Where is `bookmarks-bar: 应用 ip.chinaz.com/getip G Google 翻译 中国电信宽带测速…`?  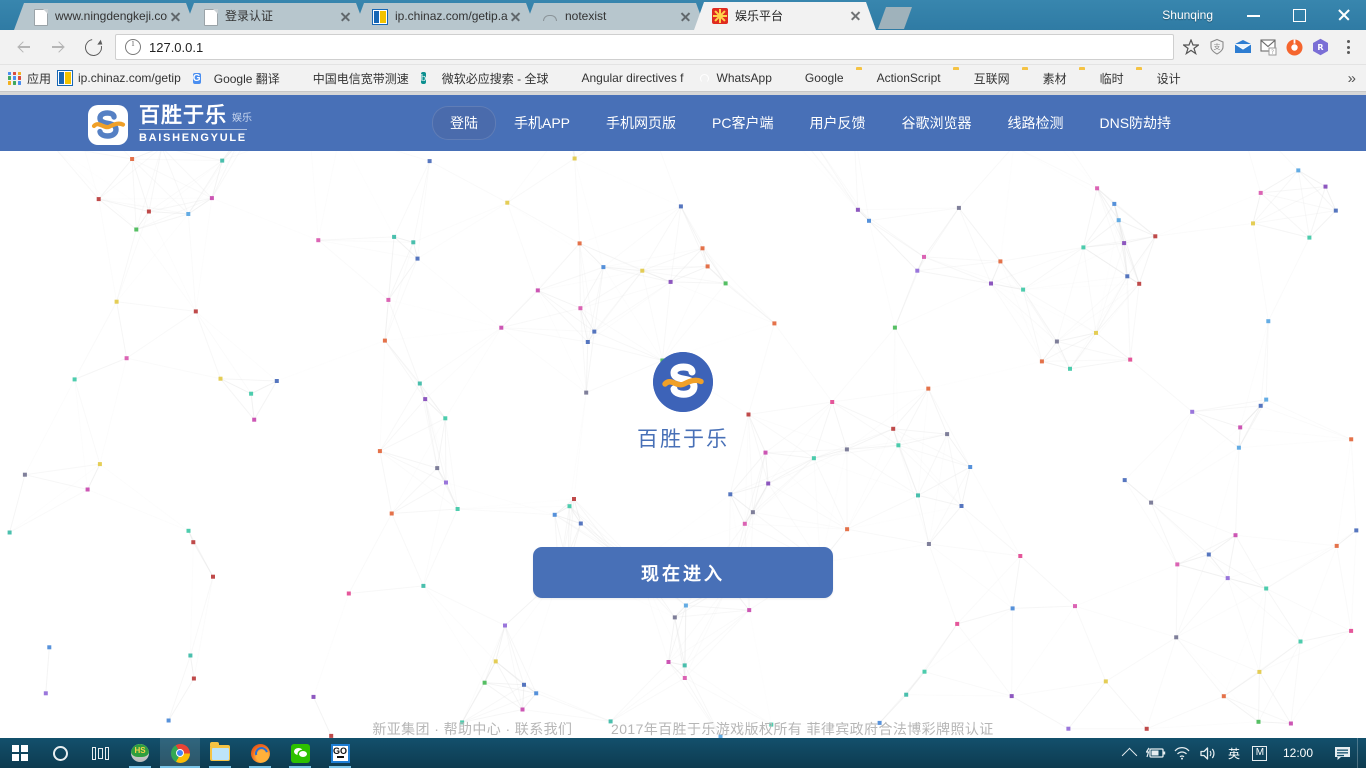
bookmarks-bar: 应用 ip.chinaz.com/getip G Google 翻译 中国电信宽带测速… is located at coordinates (683, 78).